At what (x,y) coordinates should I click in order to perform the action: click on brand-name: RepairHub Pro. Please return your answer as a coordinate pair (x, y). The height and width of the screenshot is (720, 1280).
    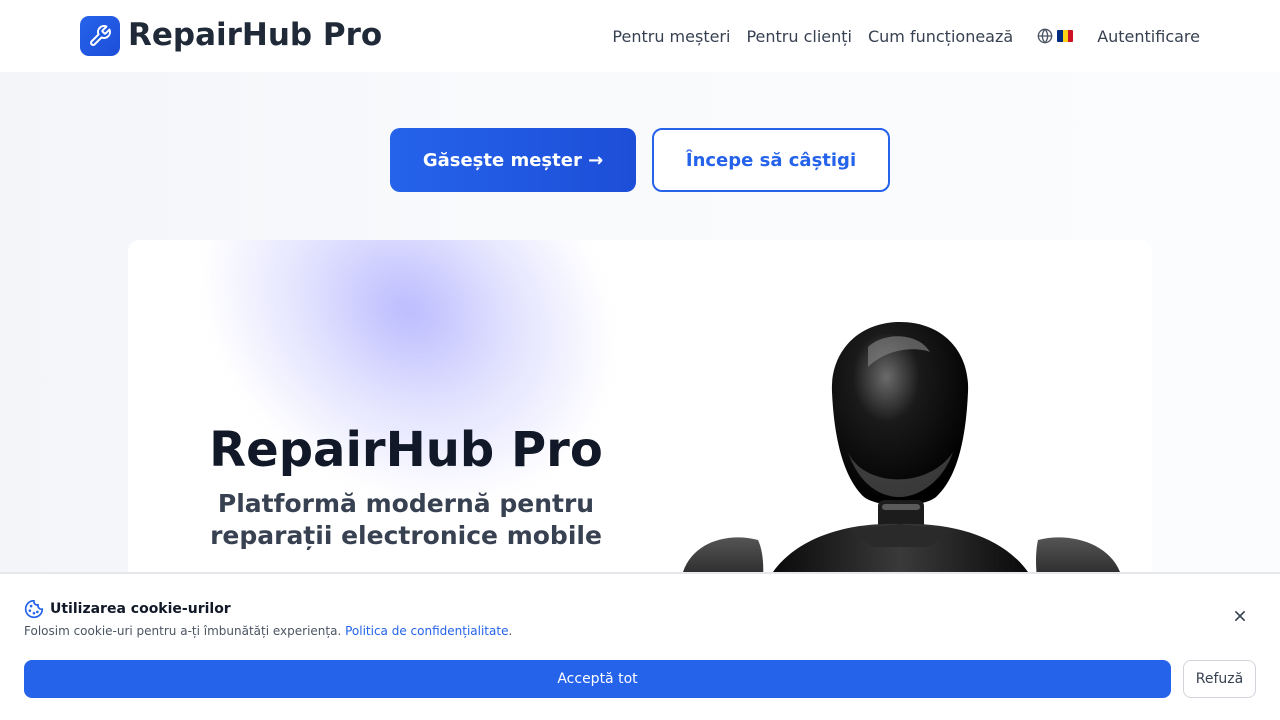
    Looking at the image, I should click on (255, 35).